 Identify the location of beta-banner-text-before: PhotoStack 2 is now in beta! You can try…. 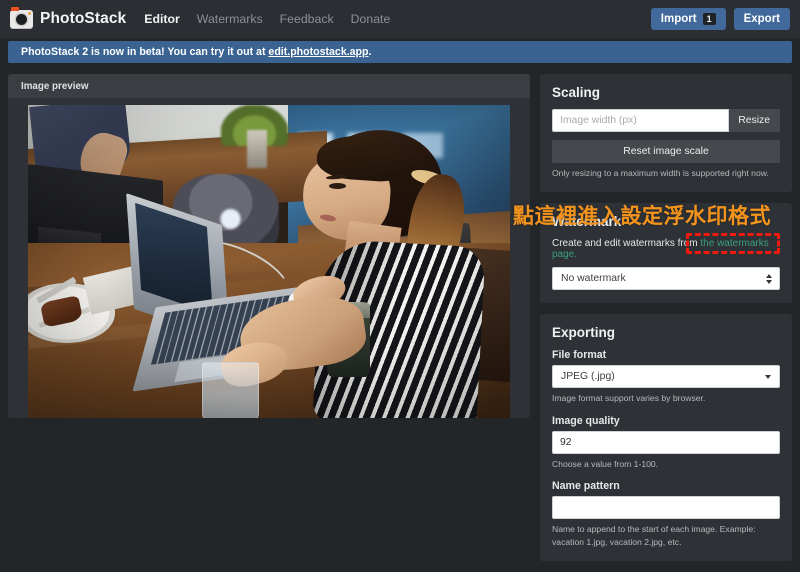
(145, 52).